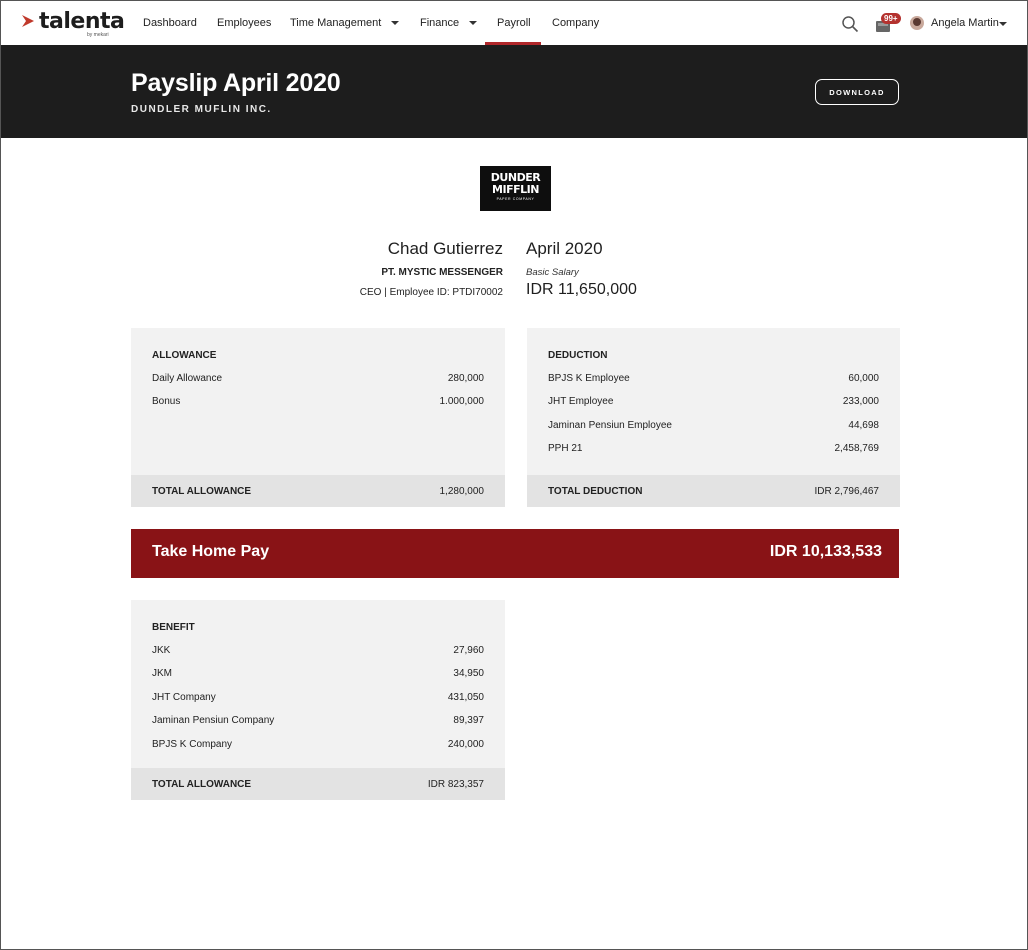 The width and height of the screenshot is (1028, 950). What do you see at coordinates (318, 784) in the screenshot?
I see `benefit-total-row: TOTAL ALLOWANCE IDR 823,357` at bounding box center [318, 784].